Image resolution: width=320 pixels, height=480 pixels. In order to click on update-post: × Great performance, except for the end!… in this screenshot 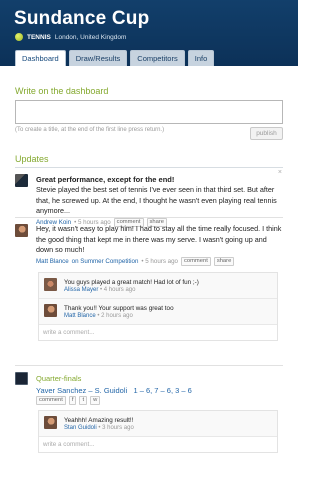, I will do `click(149, 197)`.